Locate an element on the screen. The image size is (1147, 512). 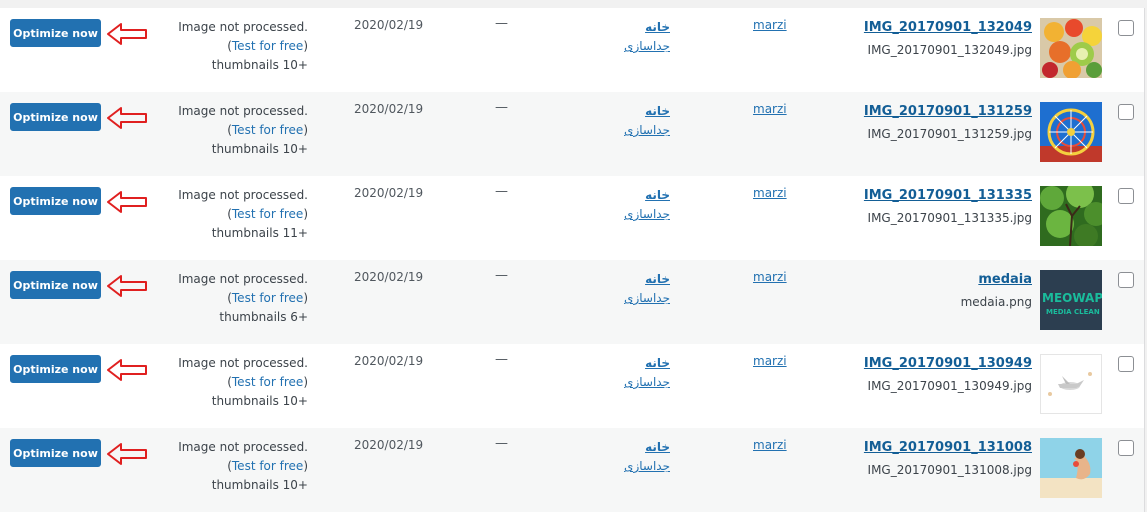
thumbnails-count: thumbnails 11+ is located at coordinates (259, 233).